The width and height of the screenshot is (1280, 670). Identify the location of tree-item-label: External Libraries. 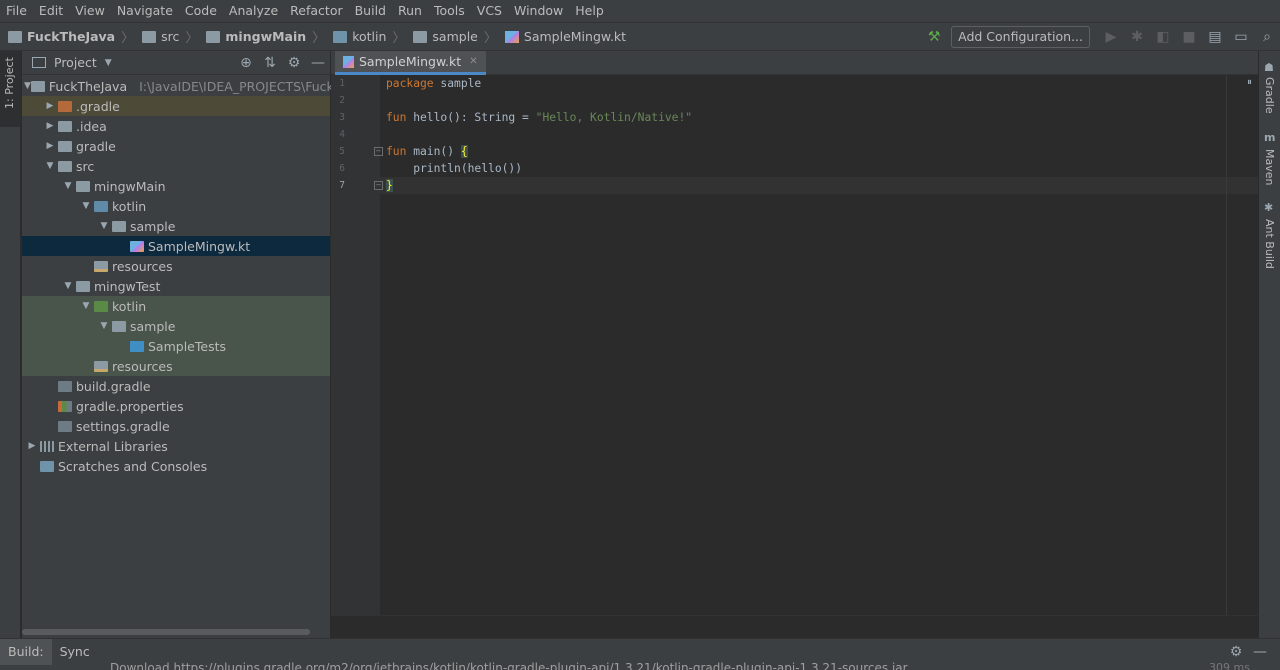
(113, 446).